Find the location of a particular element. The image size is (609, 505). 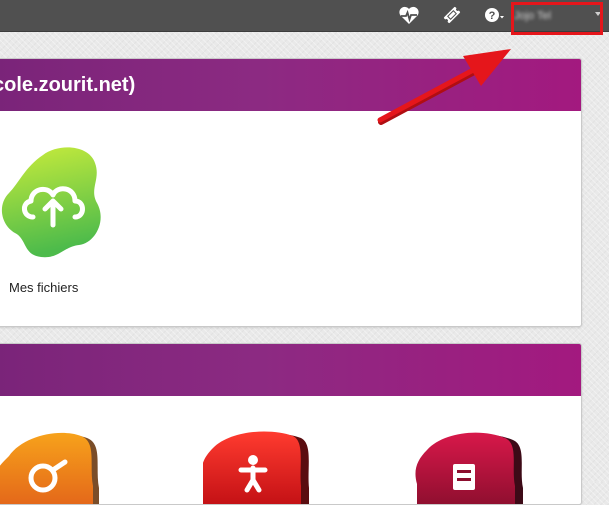

help-icon: ? is located at coordinates (494, 15).